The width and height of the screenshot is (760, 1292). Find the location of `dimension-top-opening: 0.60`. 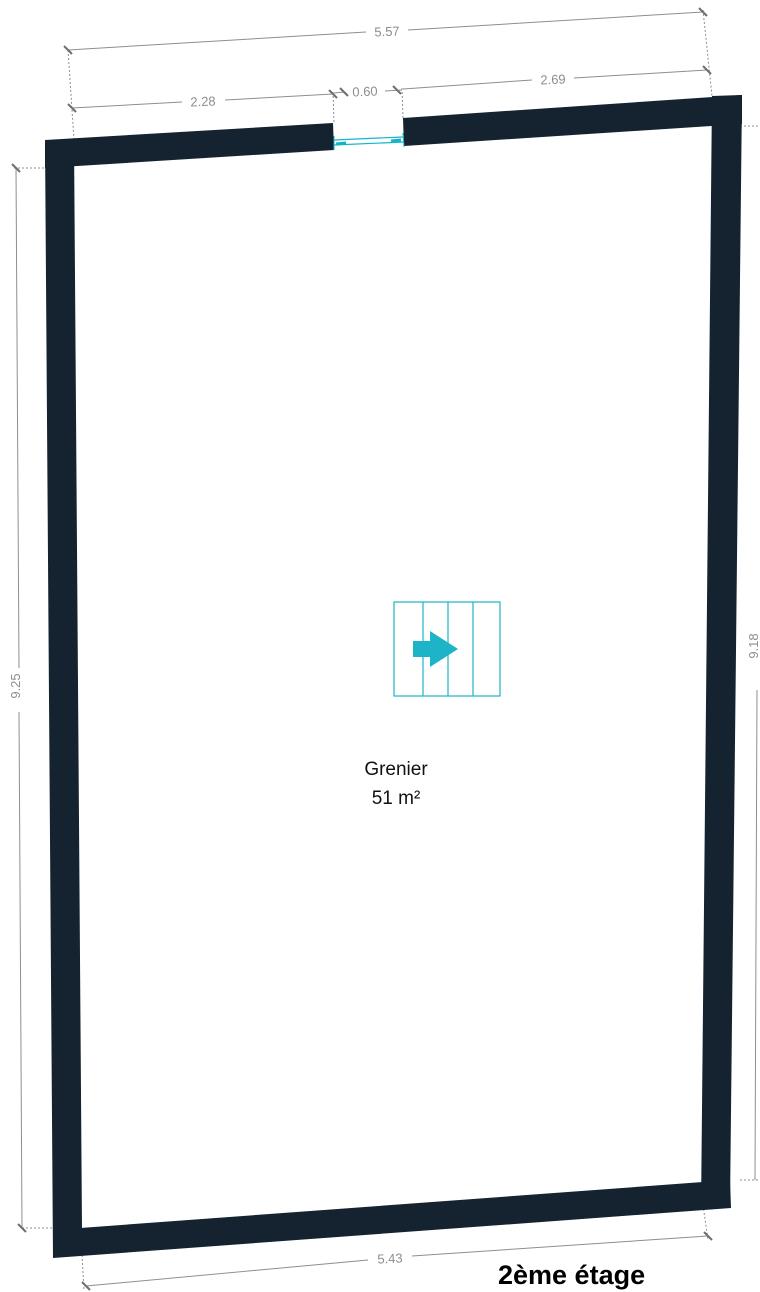

dimension-top-opening: 0.60 is located at coordinates (368, 101).